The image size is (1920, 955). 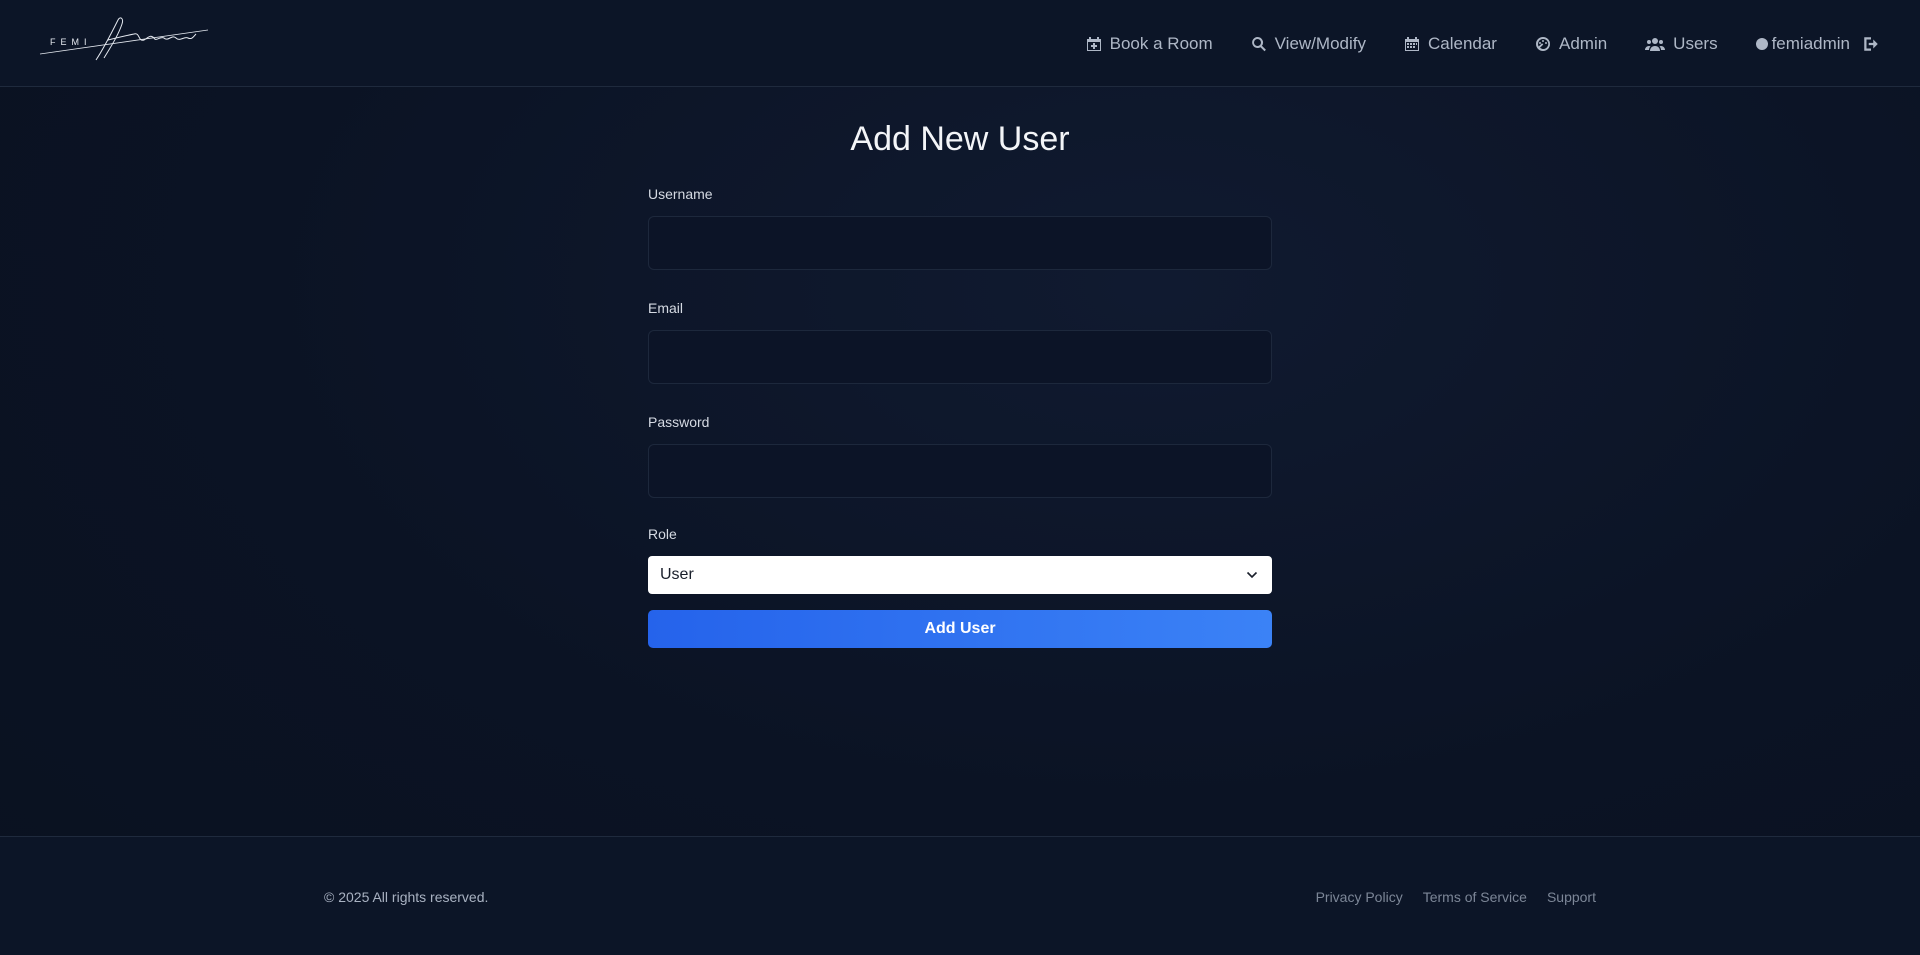 I want to click on nav-book-room: Book a Room, so click(x=1149, y=44).